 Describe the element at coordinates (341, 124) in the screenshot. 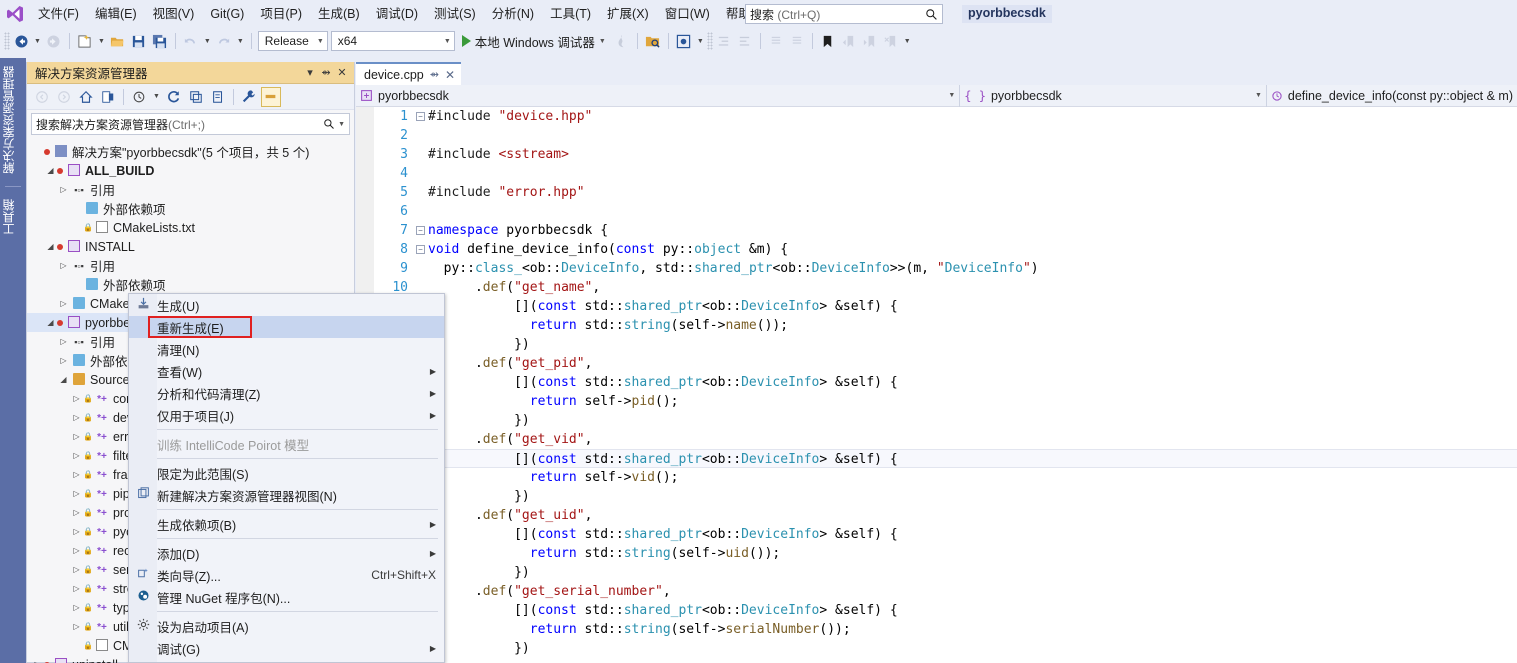

I see `chevron-down-icon: ▼` at that location.